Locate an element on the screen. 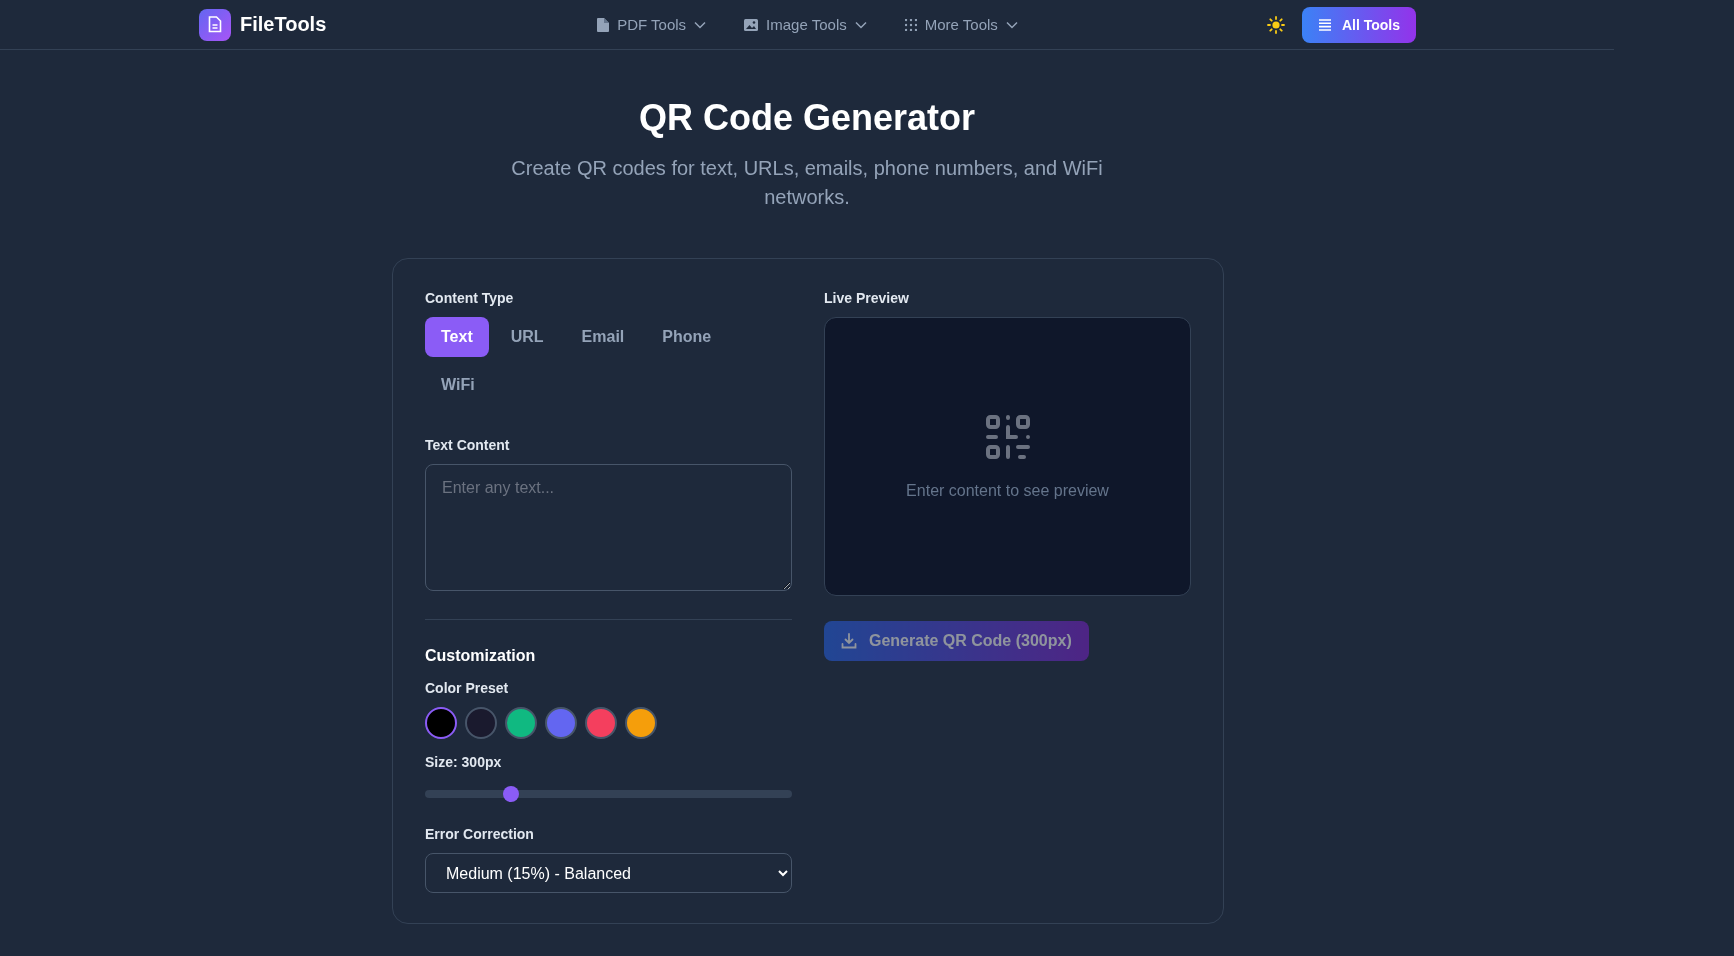  sun-icon is located at coordinates (1275, 24).